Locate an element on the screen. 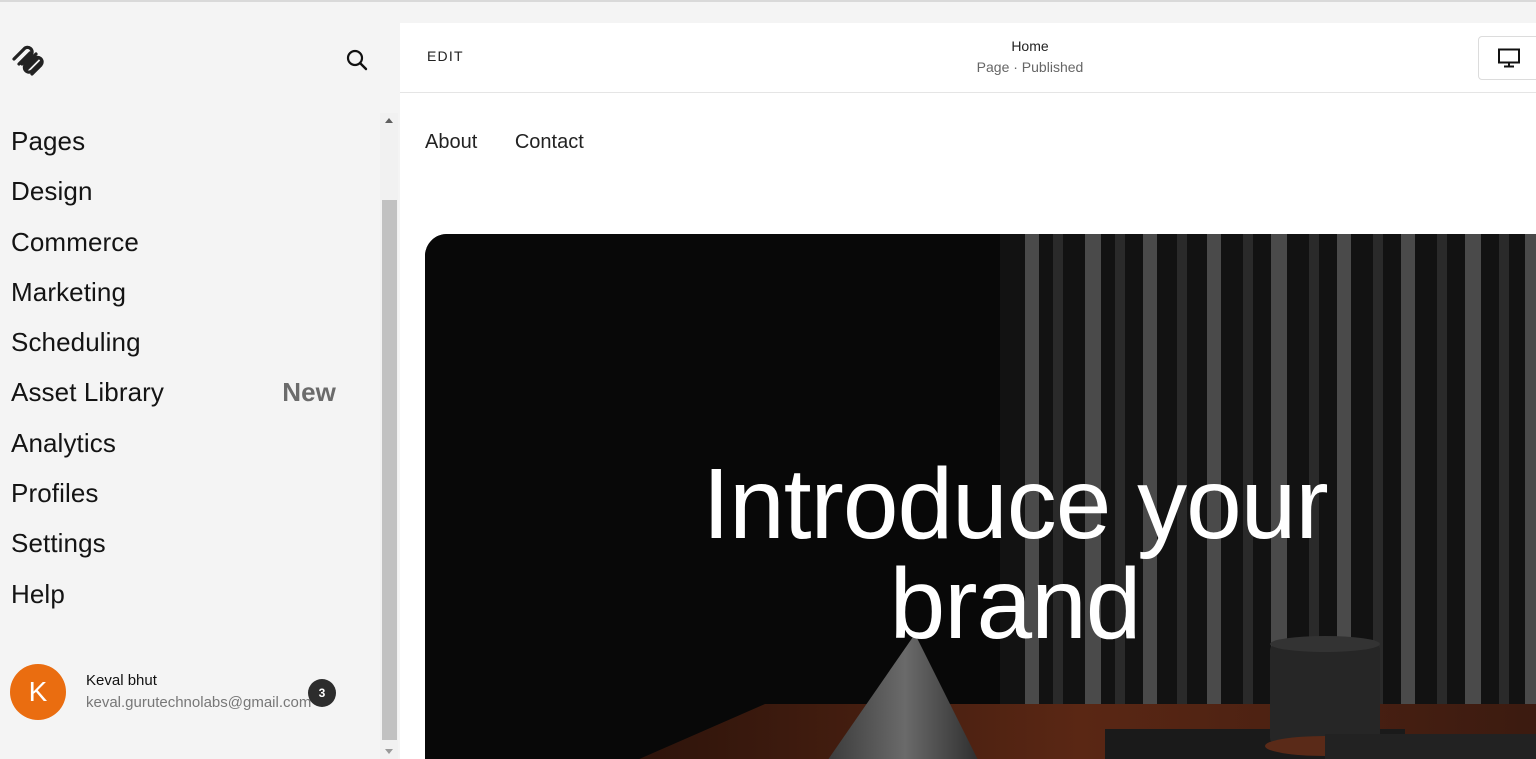  scrollbar-thumb is located at coordinates (389, 470).